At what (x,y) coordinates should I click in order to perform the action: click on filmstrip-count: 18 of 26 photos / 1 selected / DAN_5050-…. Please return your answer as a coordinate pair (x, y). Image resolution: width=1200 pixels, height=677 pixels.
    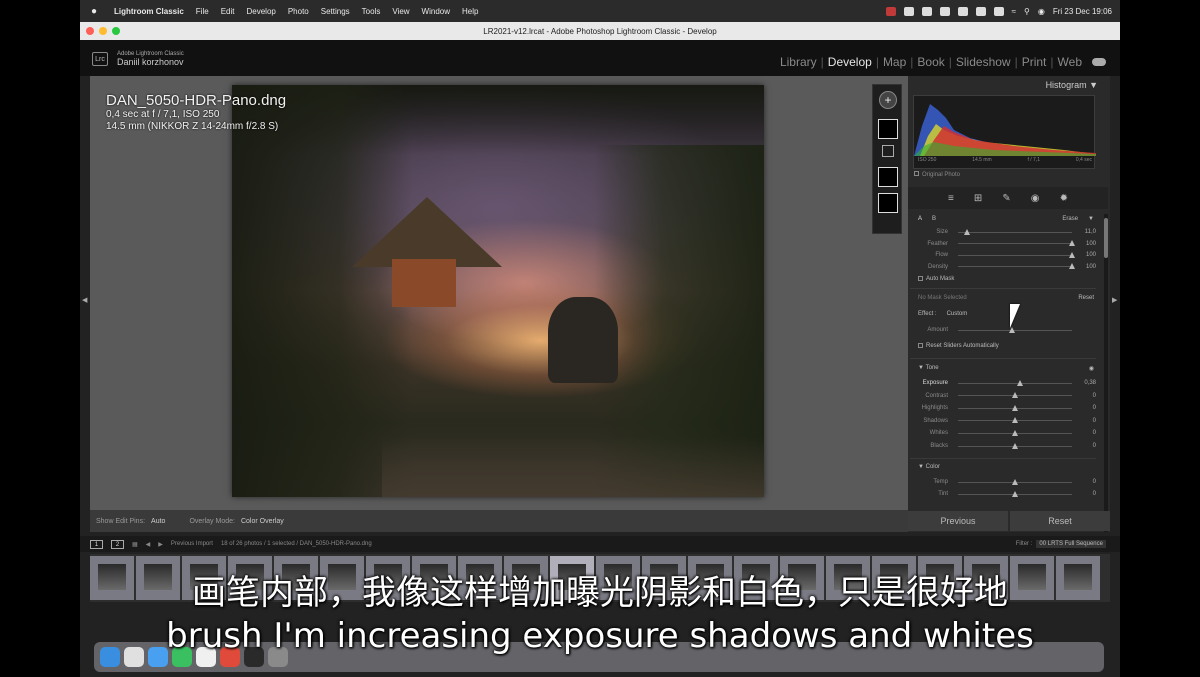
    Looking at the image, I should click on (296, 544).